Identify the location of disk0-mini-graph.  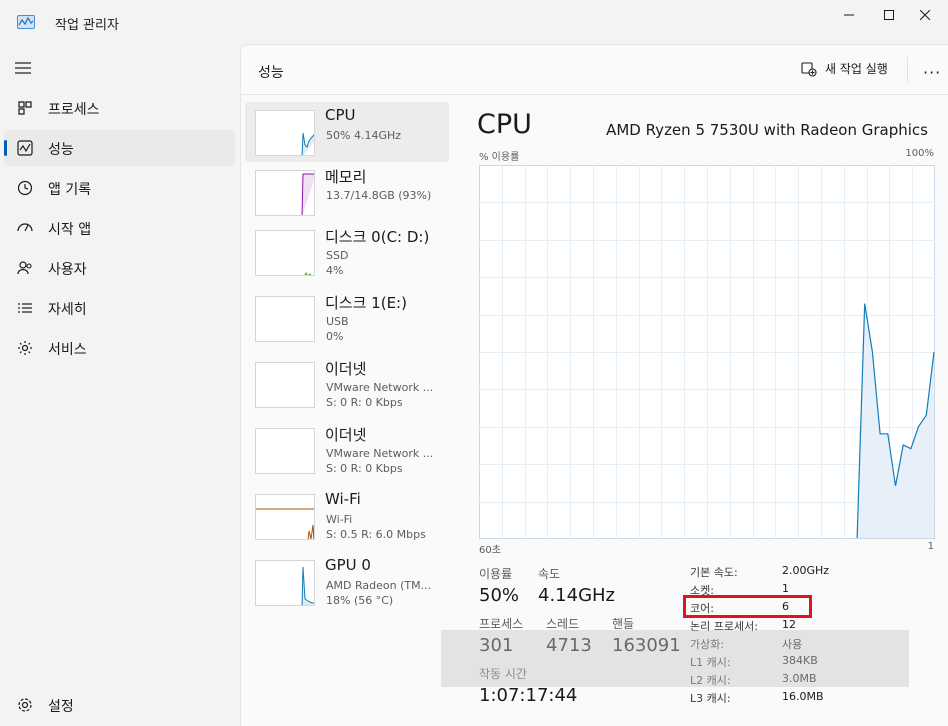
(308, 273).